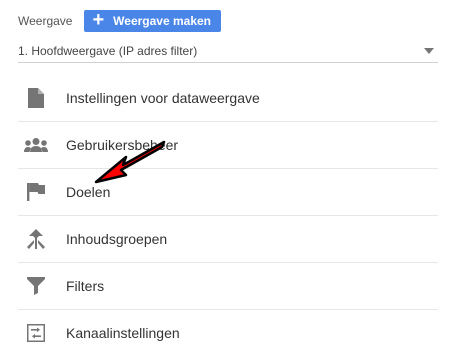  I want to click on view-select-value: 1. Hoofdweergave (IP adres filter), so click(108, 51).